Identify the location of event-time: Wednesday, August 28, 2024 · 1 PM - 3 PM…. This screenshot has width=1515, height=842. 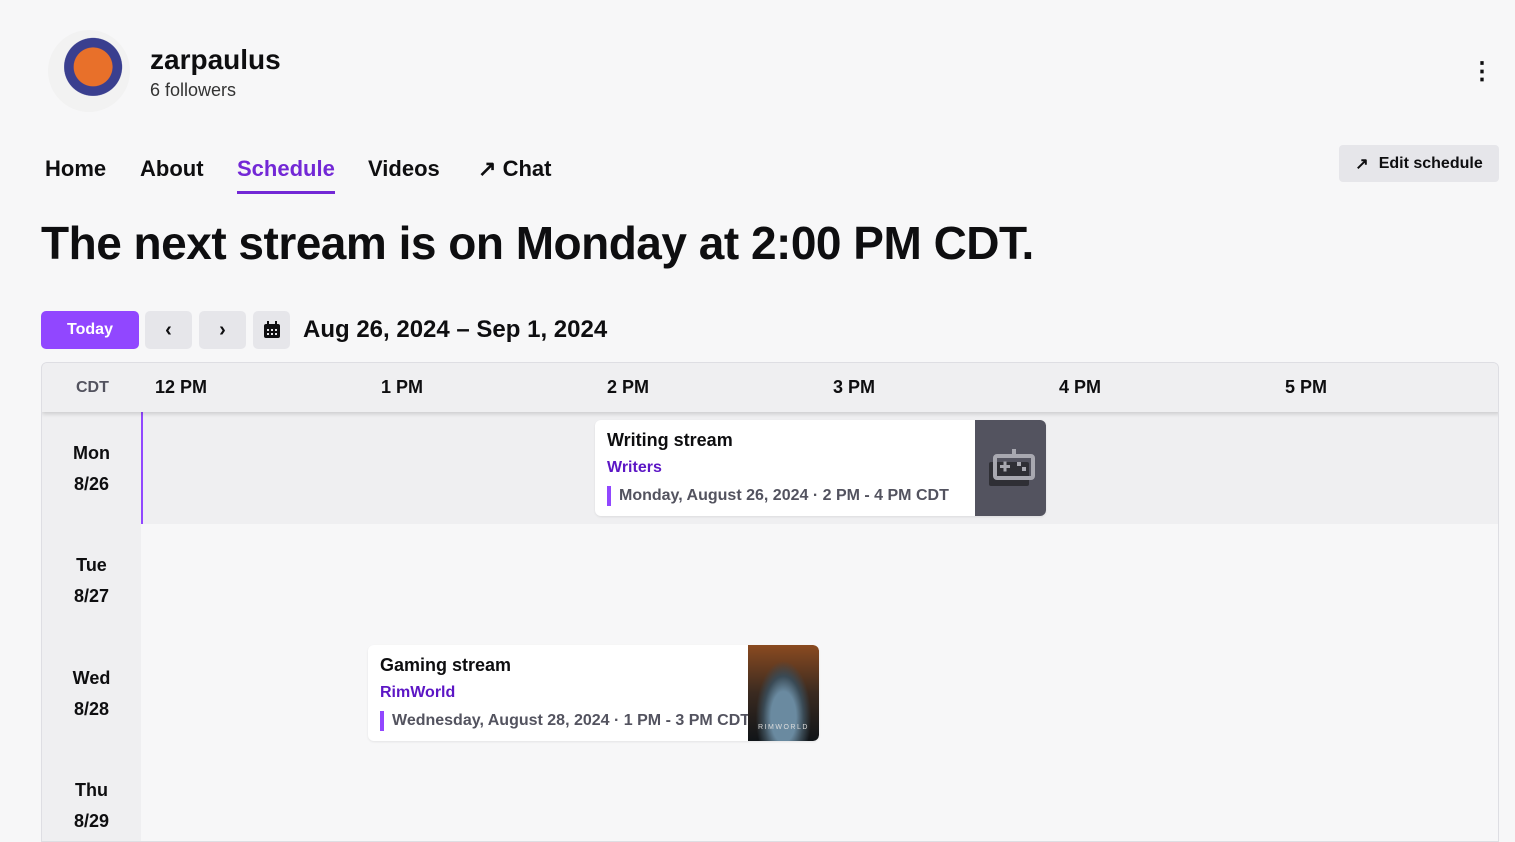
(565, 721).